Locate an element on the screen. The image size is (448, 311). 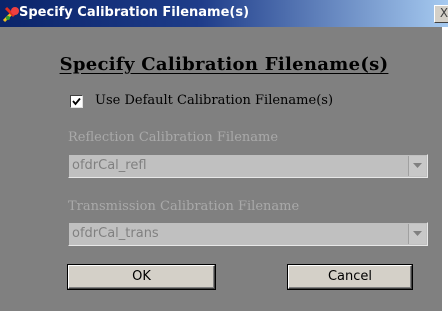
close-button: X is located at coordinates (441, 14).